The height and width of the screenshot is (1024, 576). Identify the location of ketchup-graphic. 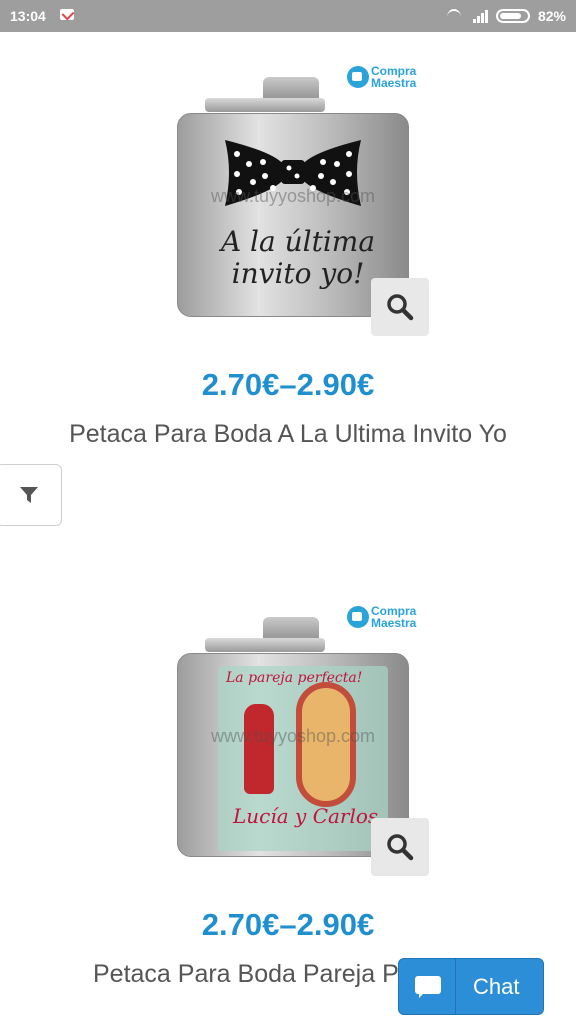
(259, 749).